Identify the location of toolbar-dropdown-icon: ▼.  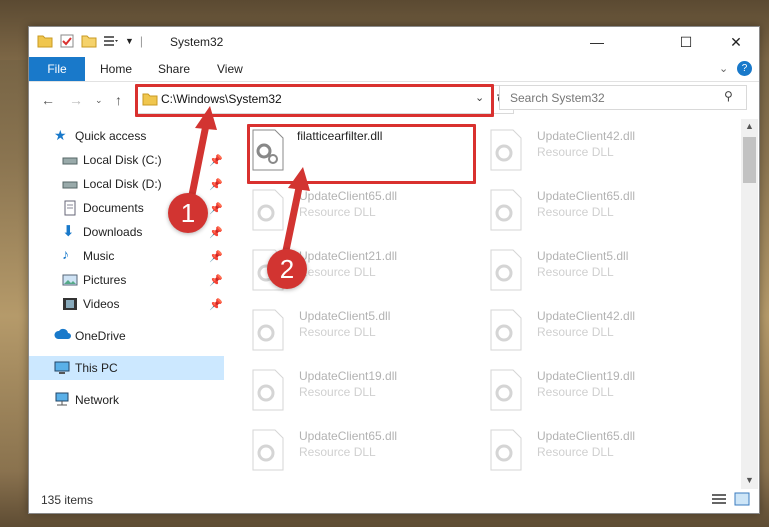
(129, 41).